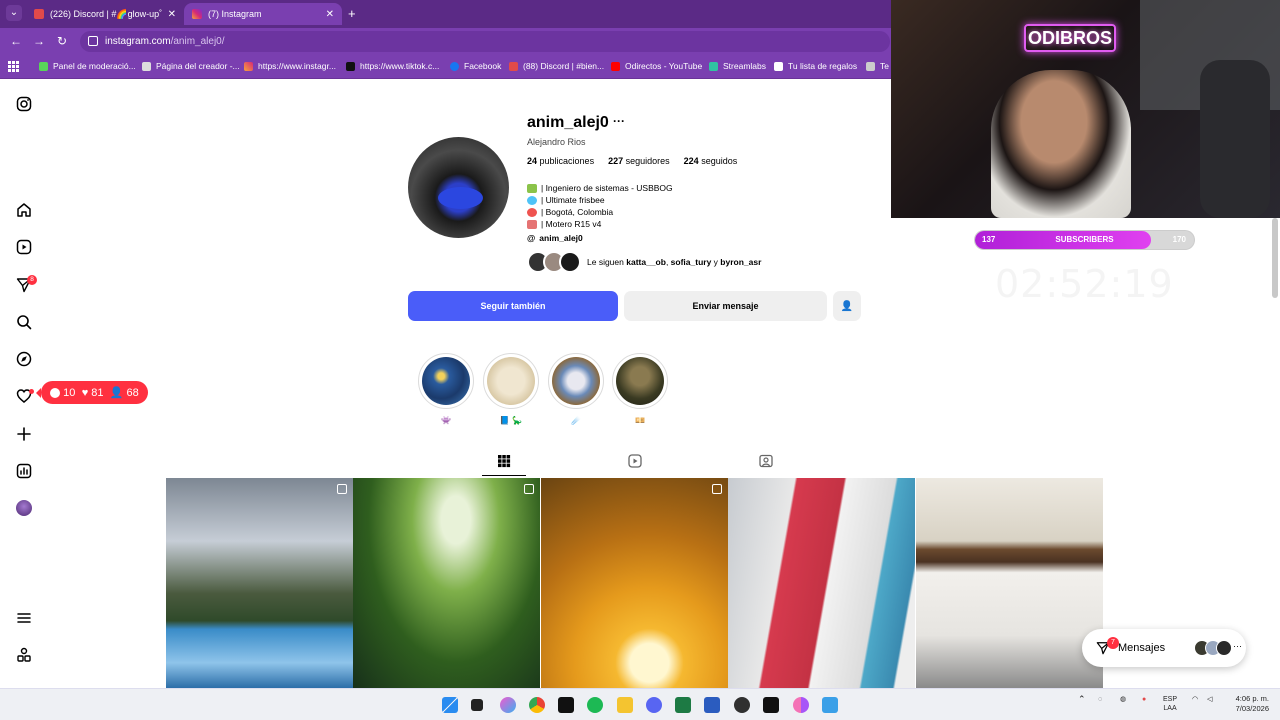  I want to click on spotify-icon, so click(595, 705).